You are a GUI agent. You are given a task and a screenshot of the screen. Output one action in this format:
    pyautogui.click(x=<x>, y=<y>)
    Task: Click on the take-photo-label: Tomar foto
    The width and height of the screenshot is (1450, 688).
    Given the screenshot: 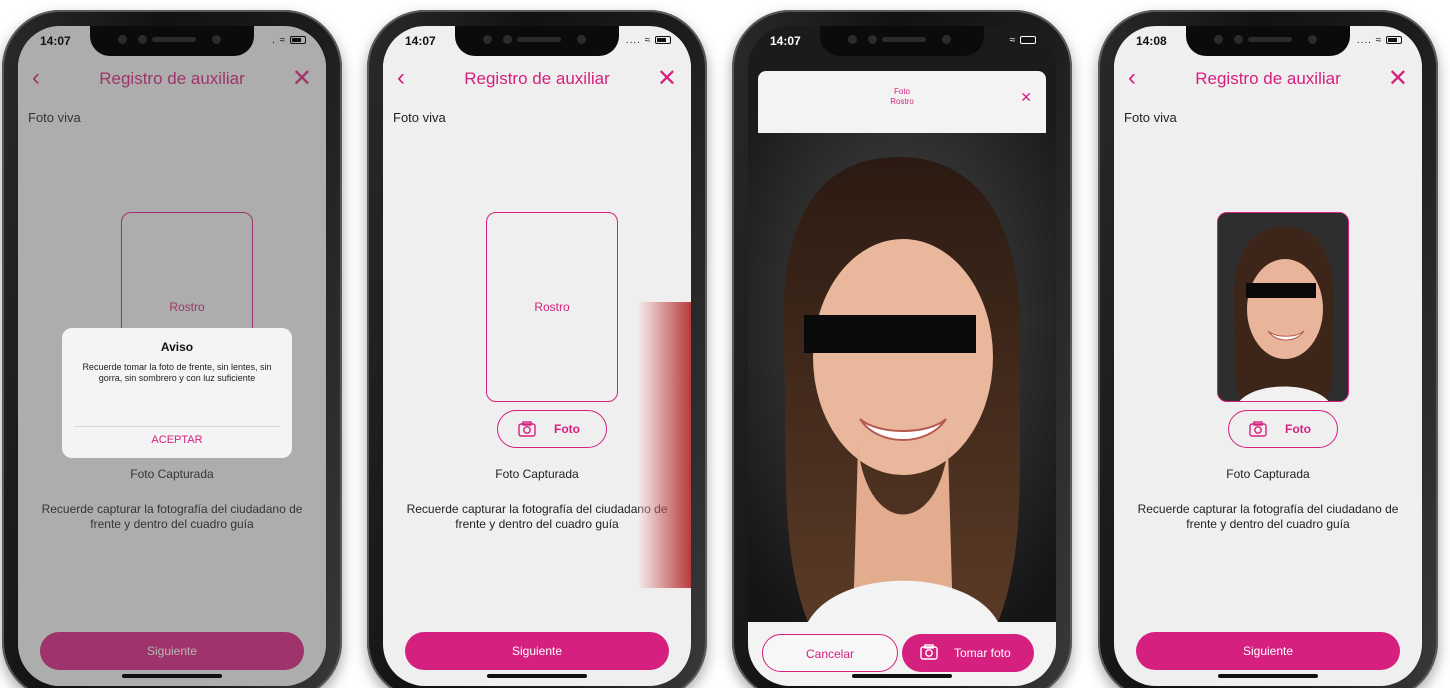 What is the action you would take?
    pyautogui.click(x=982, y=653)
    